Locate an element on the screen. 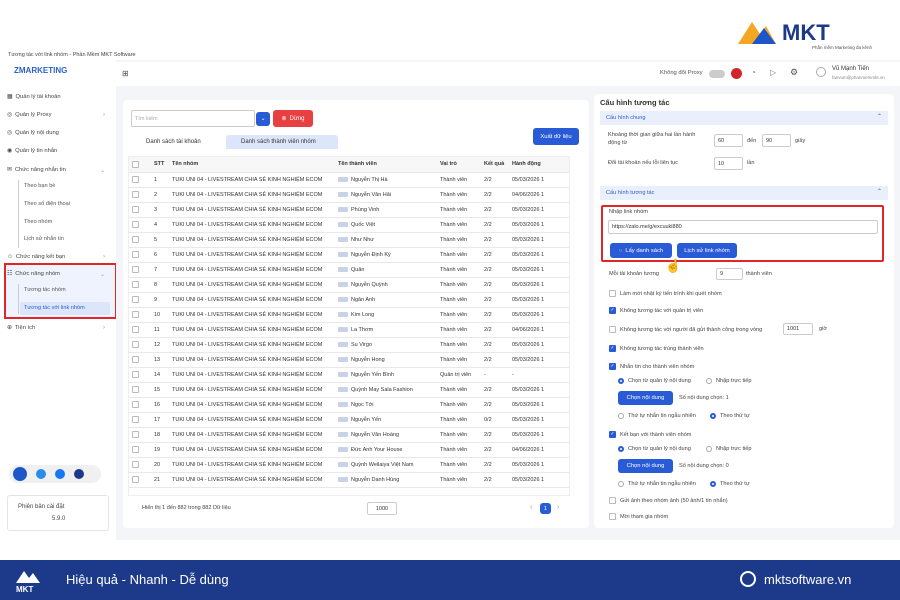  page-button-current: 1 is located at coordinates (545, 508).